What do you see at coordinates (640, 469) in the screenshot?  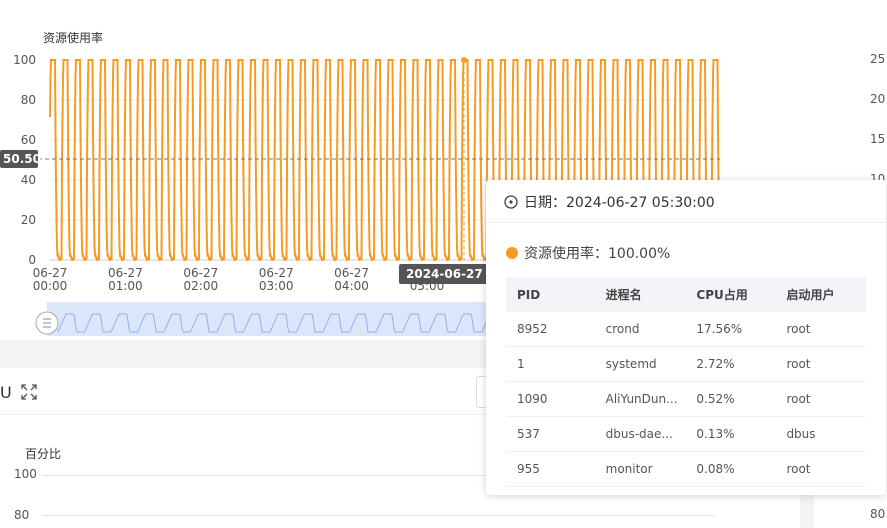 I see `cell-process-name: monitor` at bounding box center [640, 469].